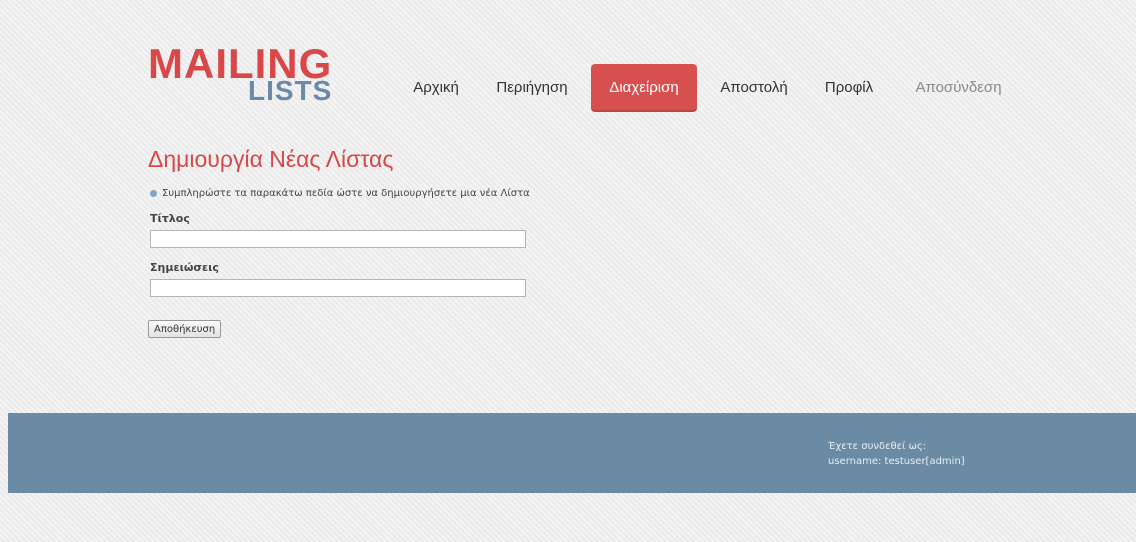 This screenshot has height=542, width=1136. Describe the element at coordinates (958, 88) in the screenshot. I see `nav-item-logout: Αποσύνδεση` at that location.